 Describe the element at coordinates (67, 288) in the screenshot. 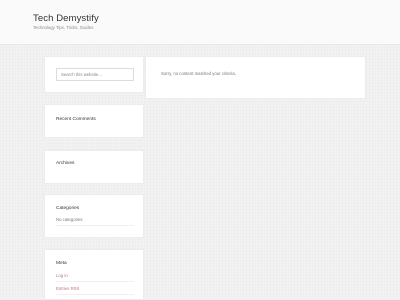

I see `entries-rss-link: Entries RSS` at that location.